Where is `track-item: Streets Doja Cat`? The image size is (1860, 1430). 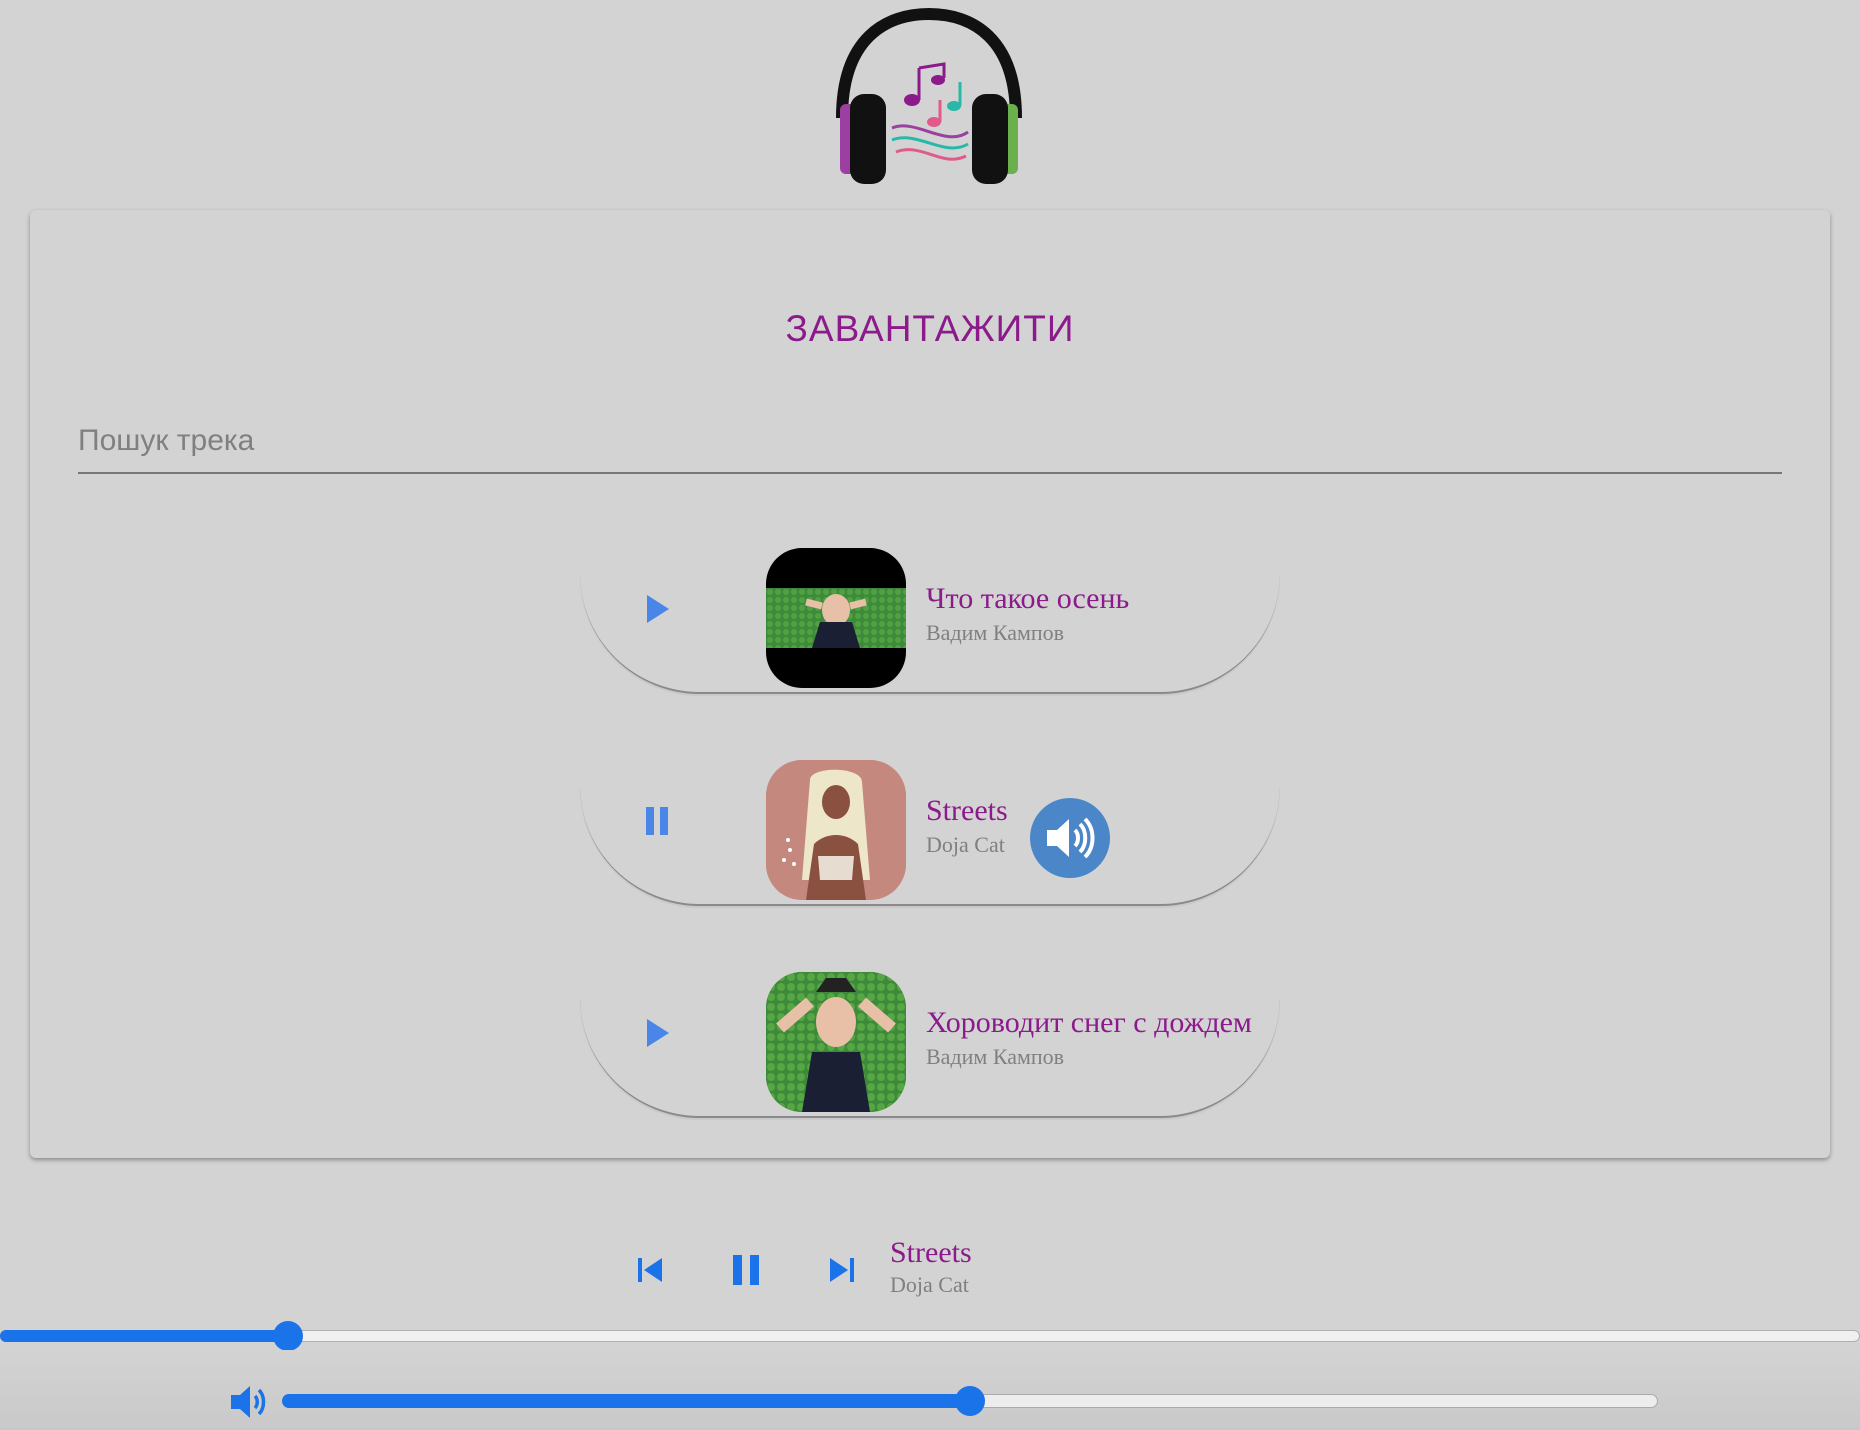
track-item: Streets Doja Cat is located at coordinates (930, 826).